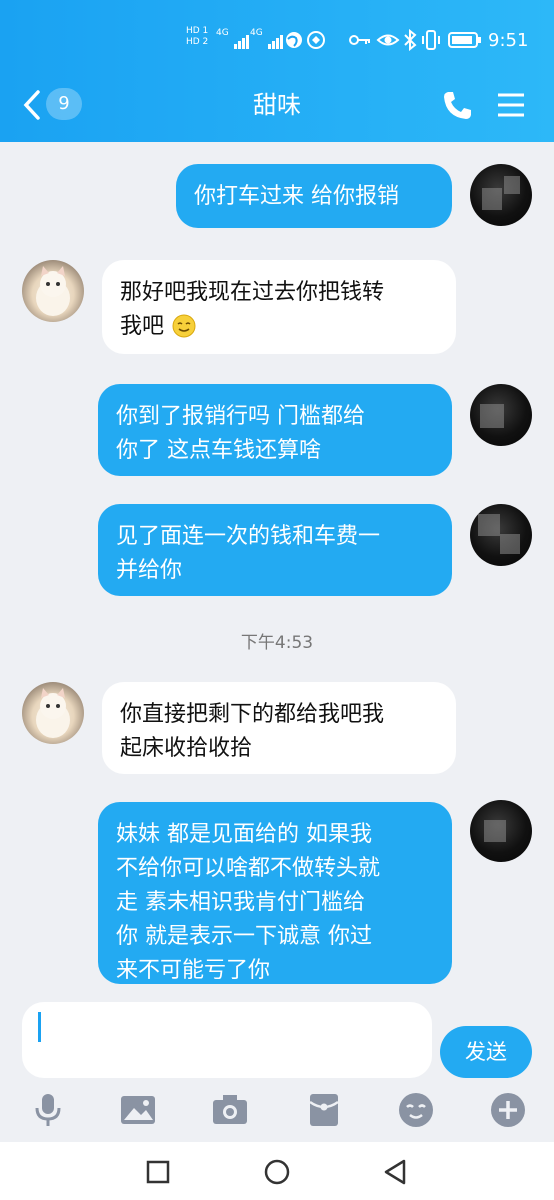  I want to click on call-button, so click(457, 105).